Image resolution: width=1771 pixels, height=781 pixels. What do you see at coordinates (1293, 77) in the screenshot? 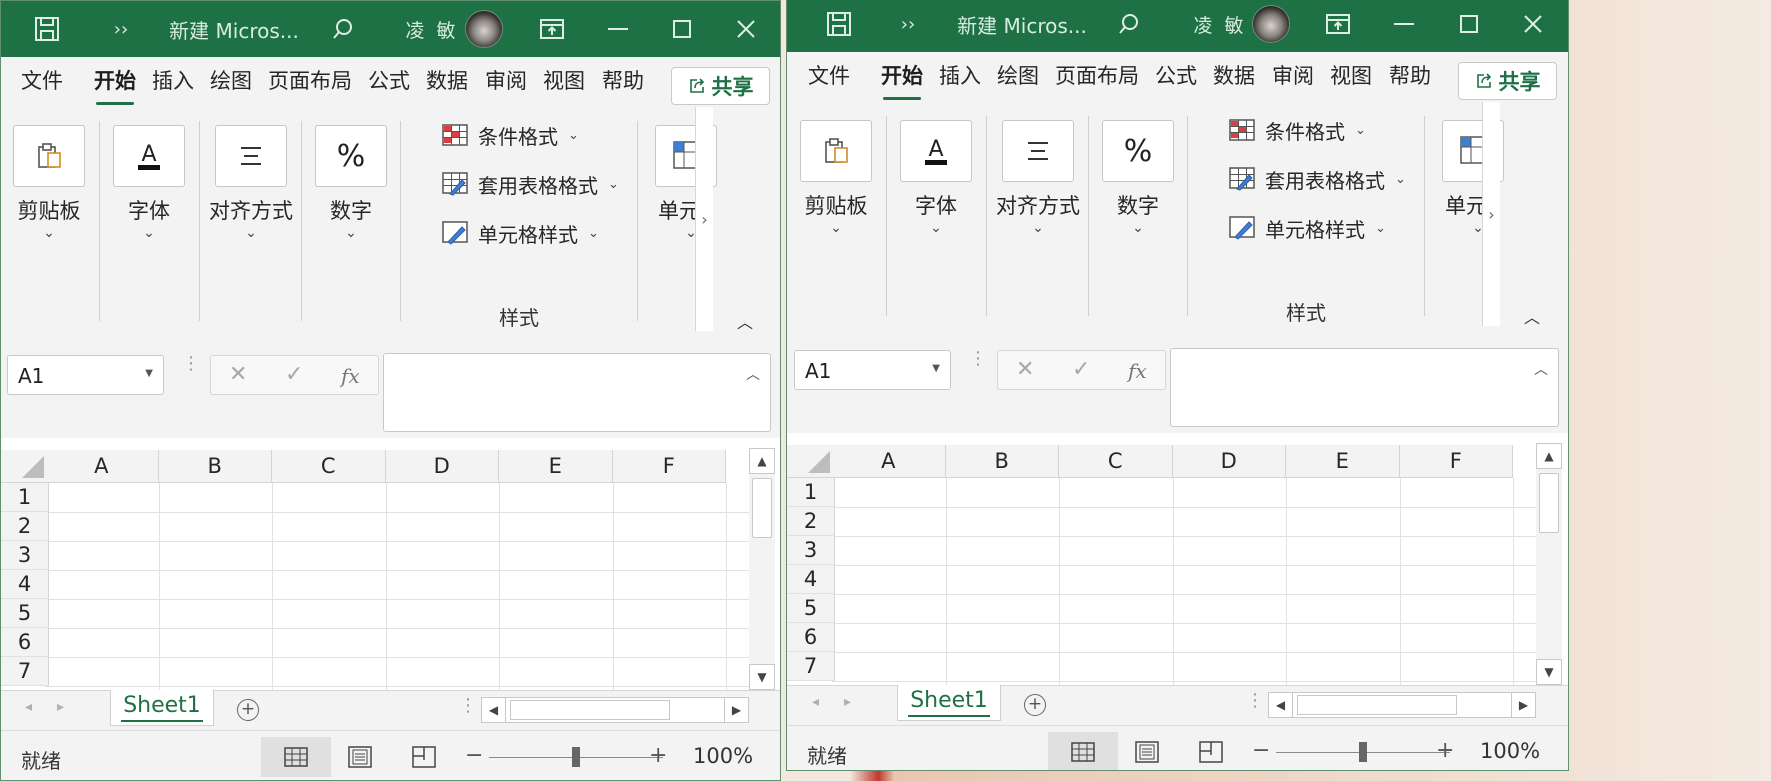
I see `tab-review: 审阅` at bounding box center [1293, 77].